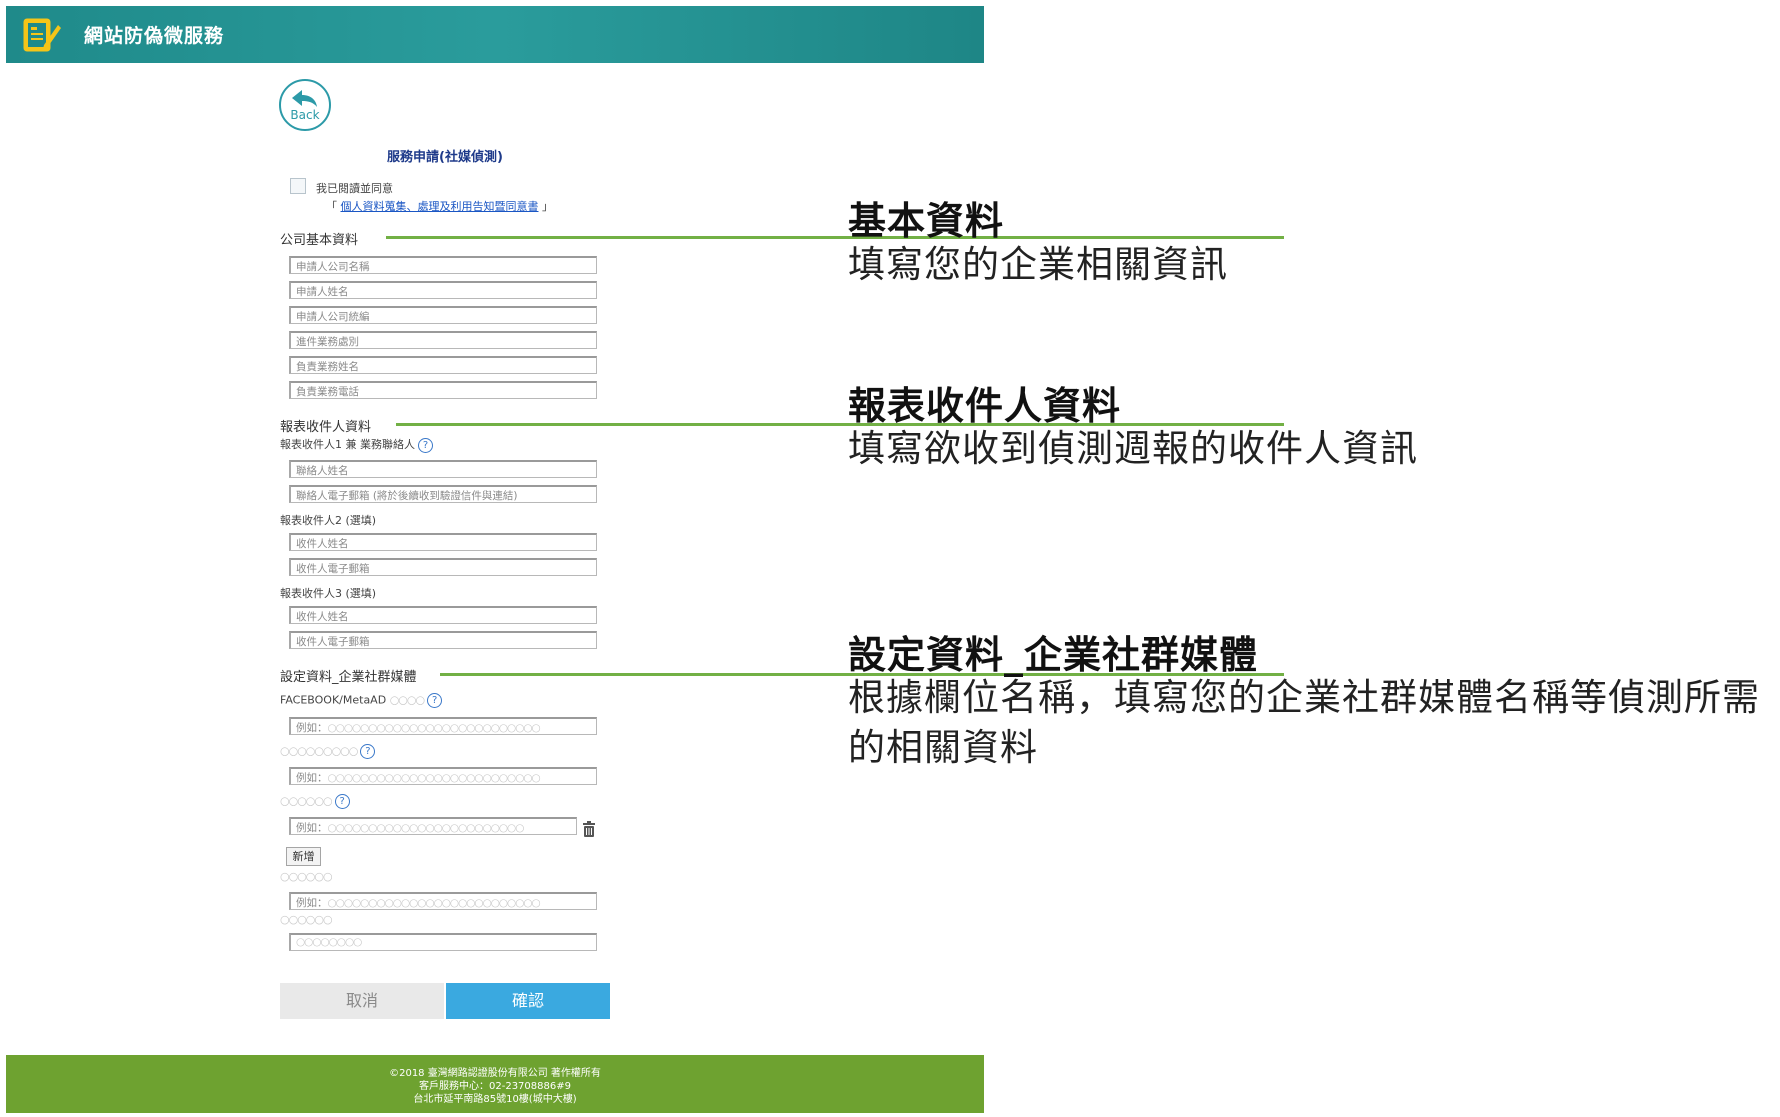  What do you see at coordinates (305, 115) in the screenshot?
I see `back-label: Back` at bounding box center [305, 115].